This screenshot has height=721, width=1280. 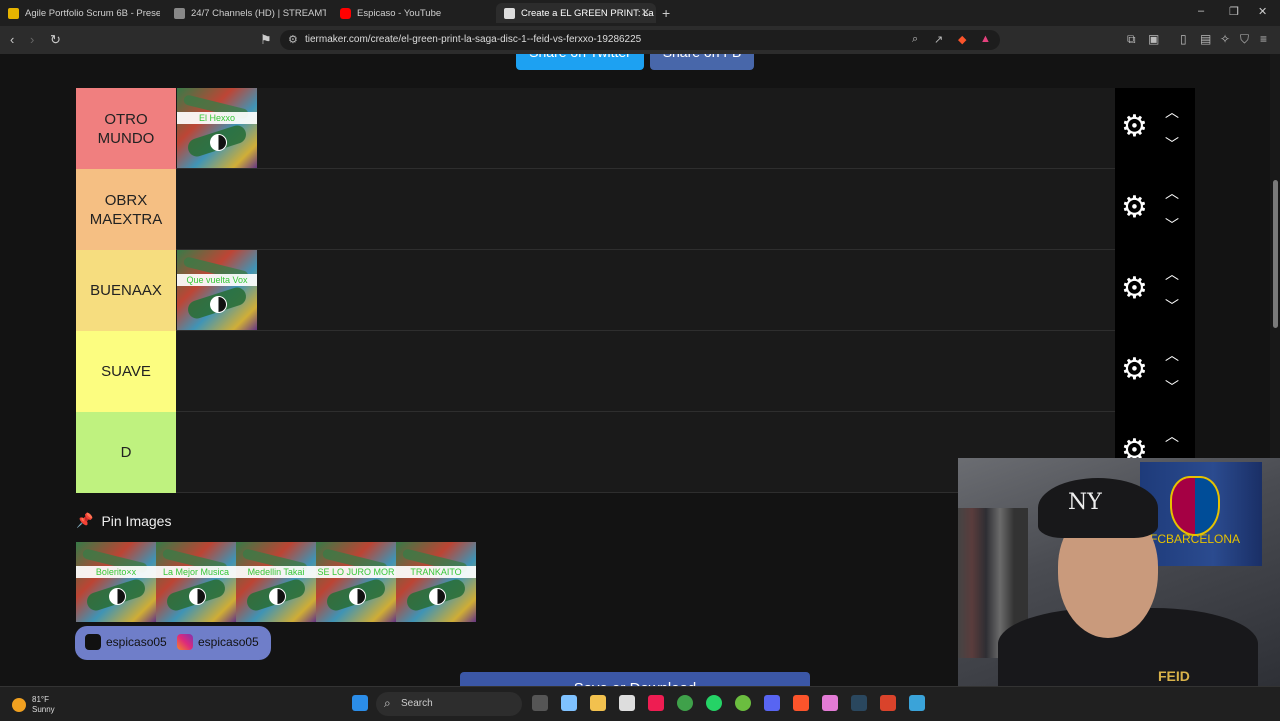 What do you see at coordinates (1195, 506) in the screenshot?
I see `barcelona-crest-icon` at bounding box center [1195, 506].